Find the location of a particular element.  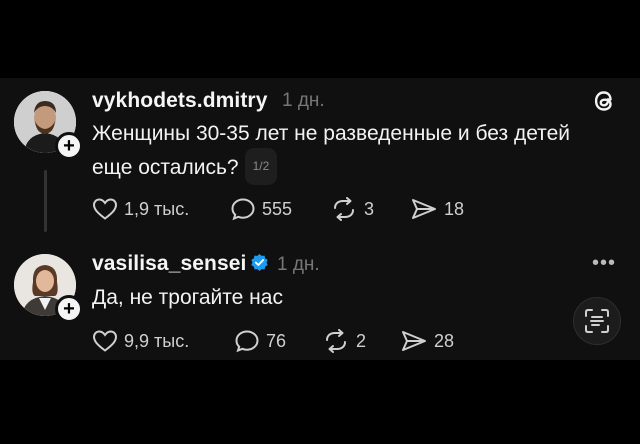

post-text-line-2: еще остались? 1/2 is located at coordinates (185, 167).